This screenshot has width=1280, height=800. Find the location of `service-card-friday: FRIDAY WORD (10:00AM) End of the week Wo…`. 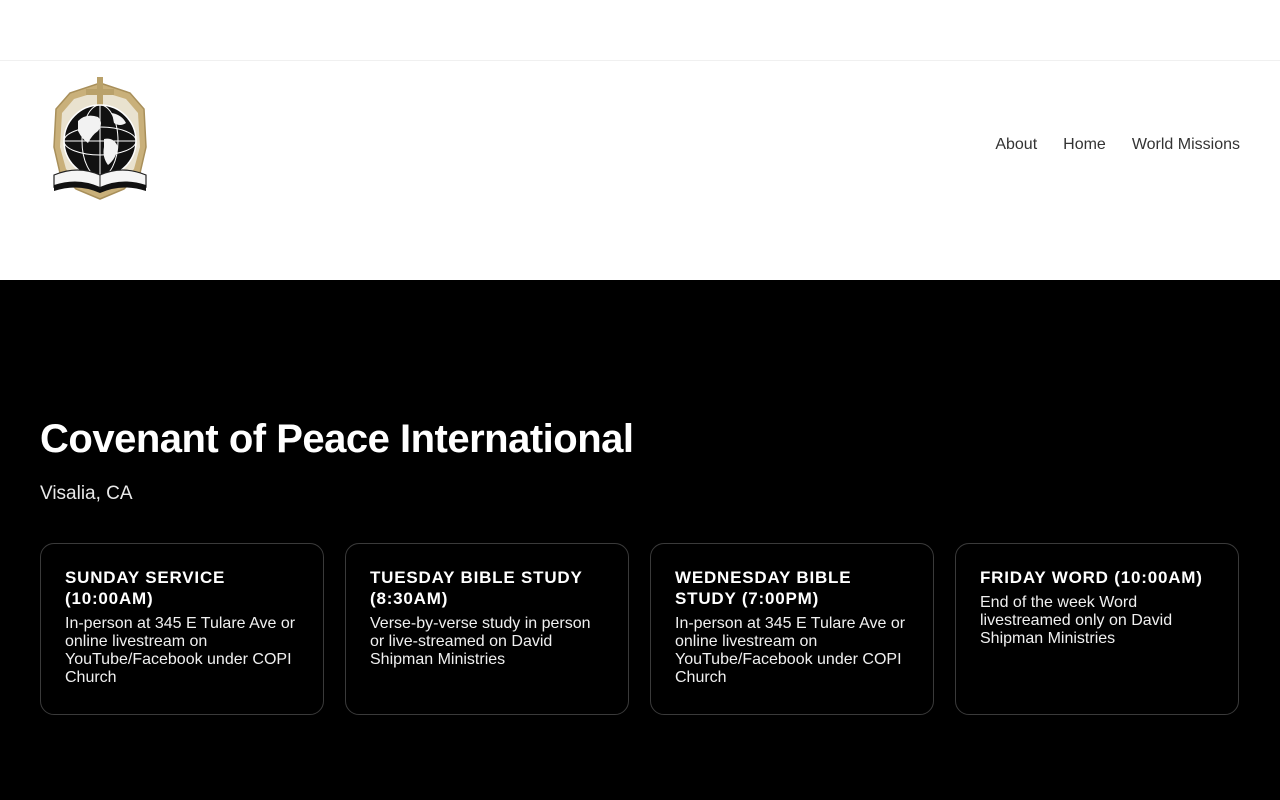

service-card-friday: FRIDAY WORD (10:00AM) End of the week Wo… is located at coordinates (1097, 629).